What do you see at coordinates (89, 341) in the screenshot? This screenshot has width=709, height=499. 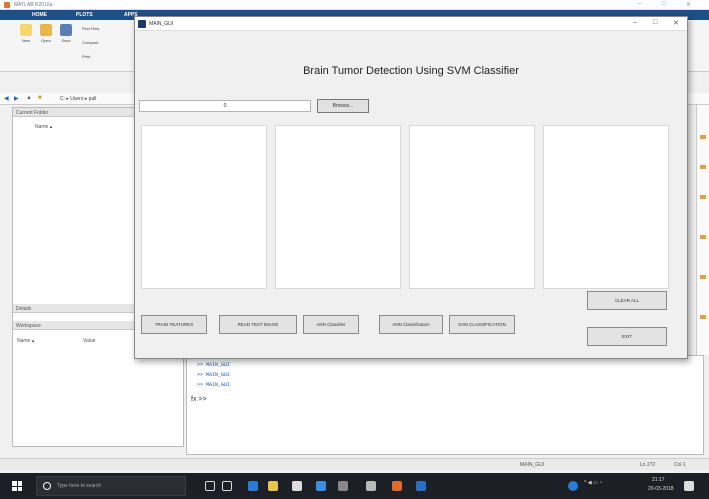 I see `workspace-value-column: Value` at bounding box center [89, 341].